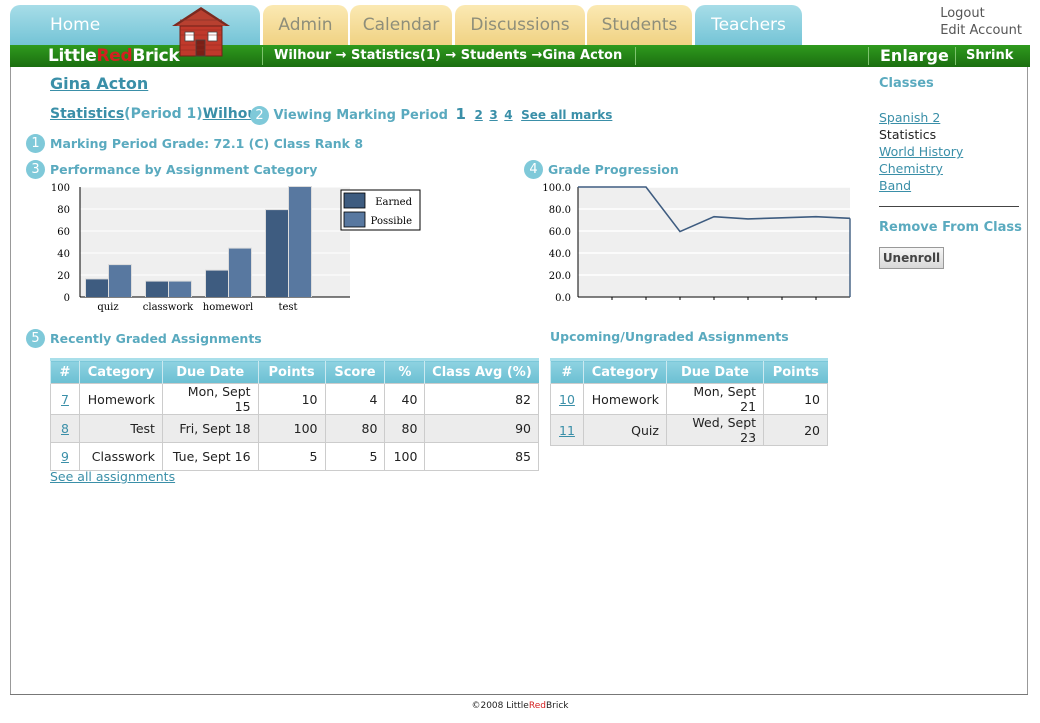  Describe the element at coordinates (533, 169) in the screenshot. I see `step-4-icon: 4` at that location.